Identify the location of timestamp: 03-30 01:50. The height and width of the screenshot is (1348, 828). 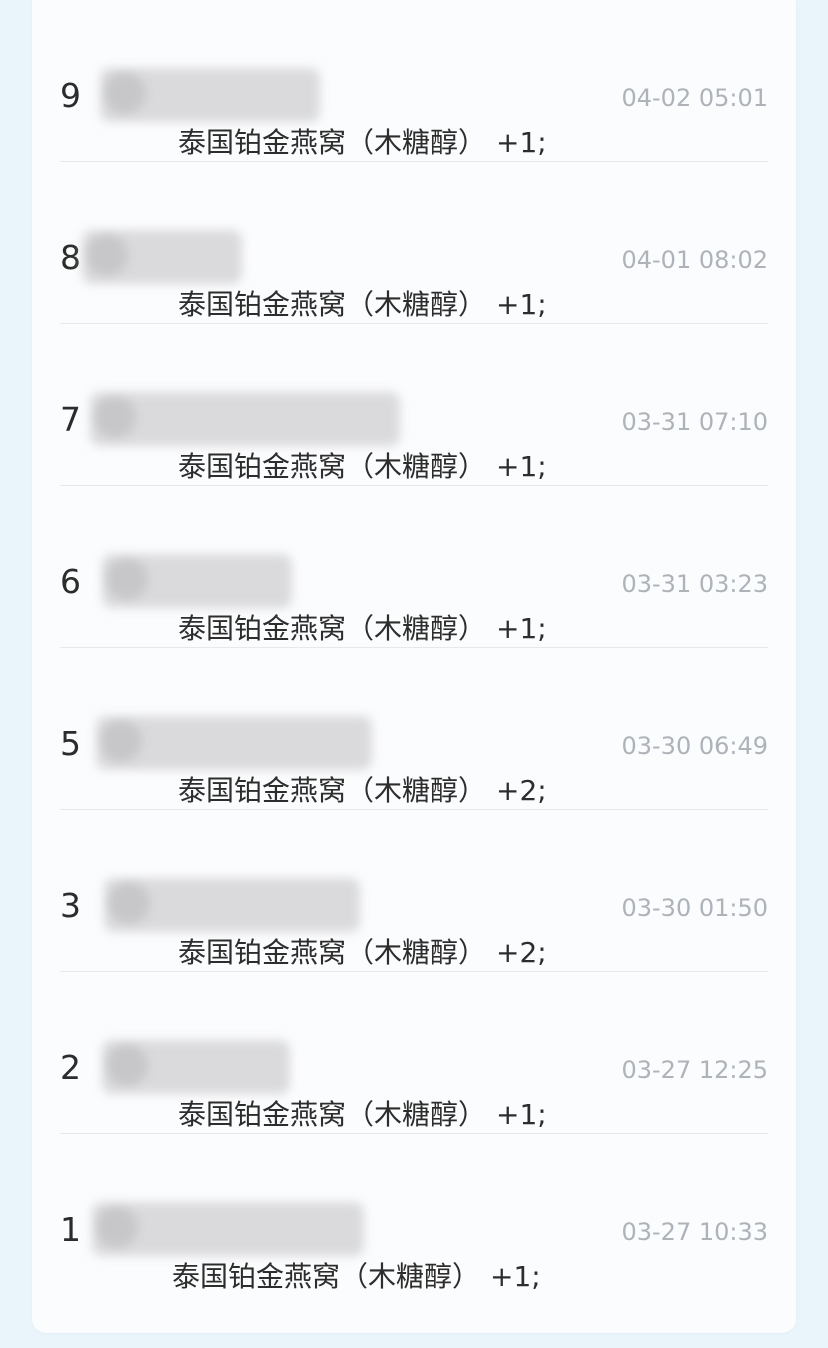
(694, 908).